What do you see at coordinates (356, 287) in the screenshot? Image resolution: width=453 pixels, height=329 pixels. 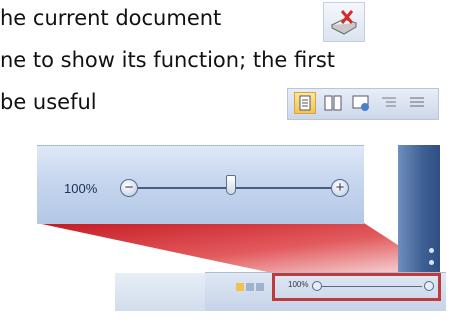 I see `zoom-highlight-box` at bounding box center [356, 287].